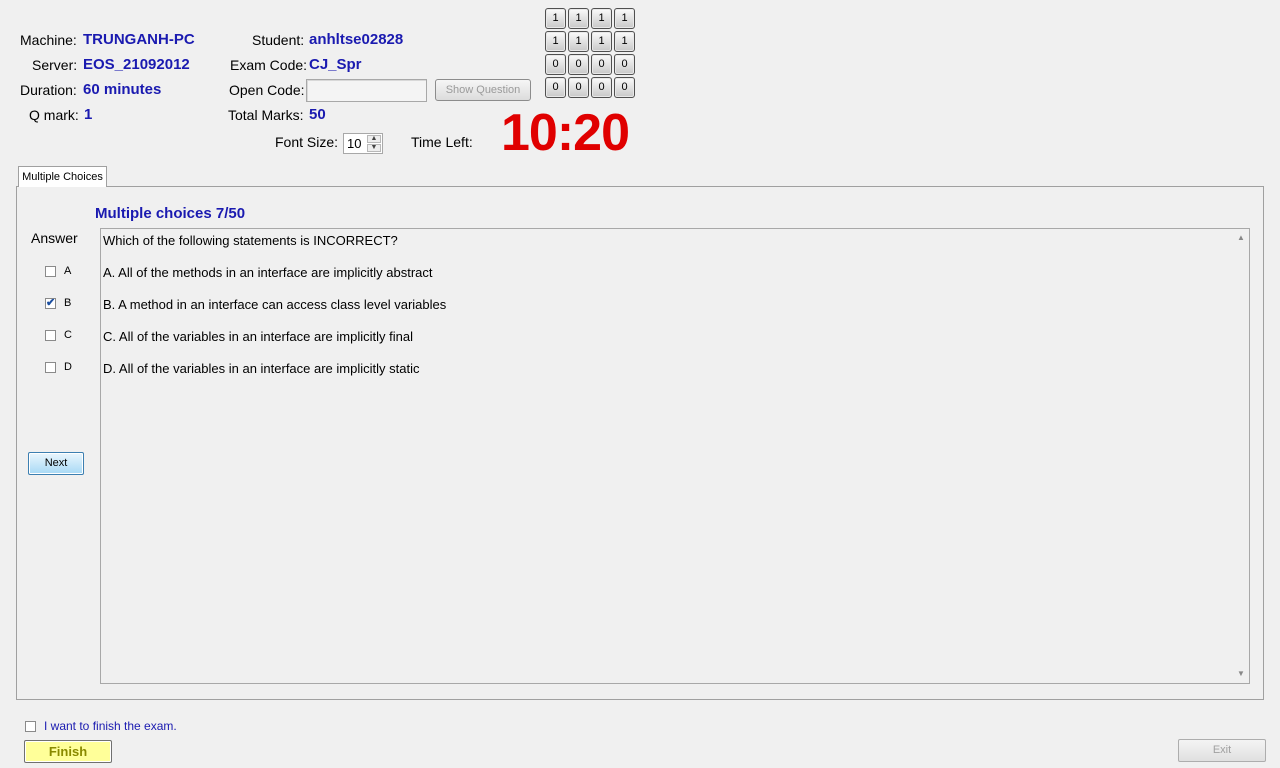 The width and height of the screenshot is (1280, 768). Describe the element at coordinates (483, 90) in the screenshot. I see `show-question-button: Show Question` at that location.